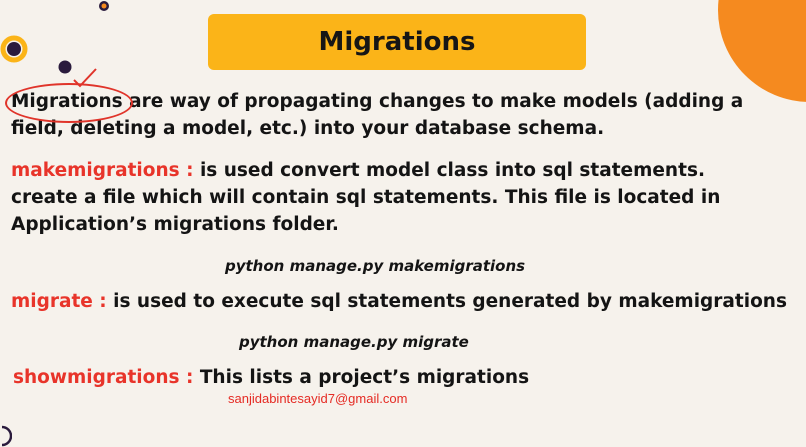 Image resolution: width=806 pixels, height=447 pixels. Describe the element at coordinates (104, 6) in the screenshot. I see `dot-decoration-top` at that location.